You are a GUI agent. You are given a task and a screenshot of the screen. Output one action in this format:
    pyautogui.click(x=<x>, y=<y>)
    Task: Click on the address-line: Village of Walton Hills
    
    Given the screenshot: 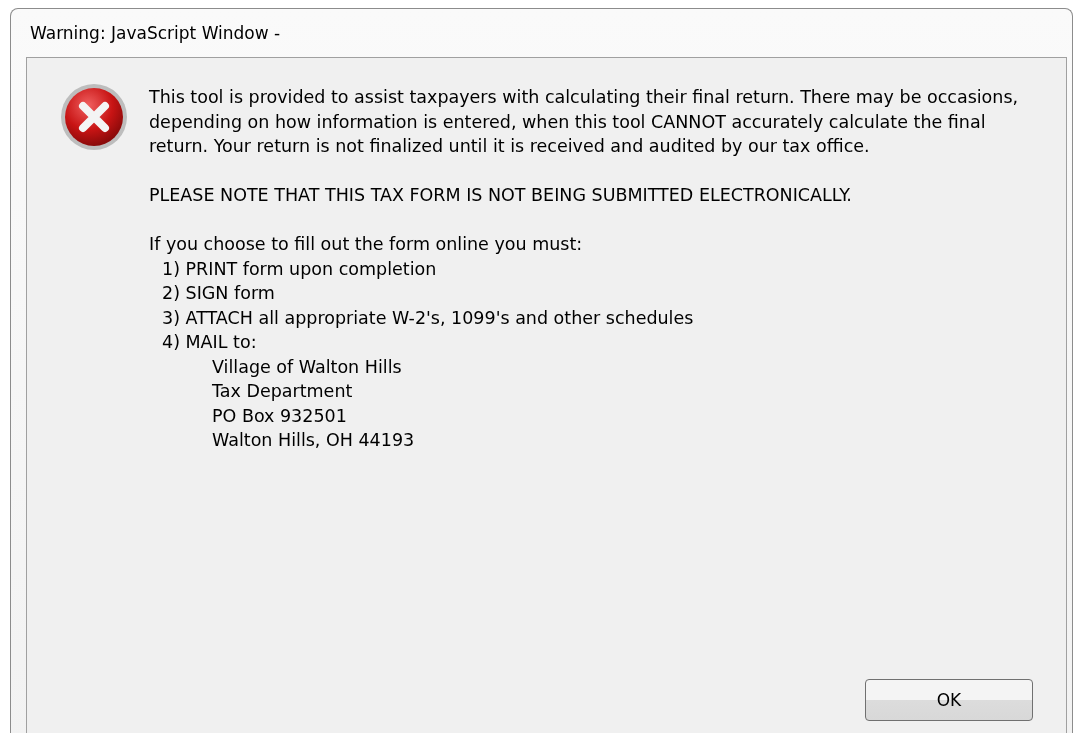 What is the action you would take?
    pyautogui.click(x=307, y=367)
    